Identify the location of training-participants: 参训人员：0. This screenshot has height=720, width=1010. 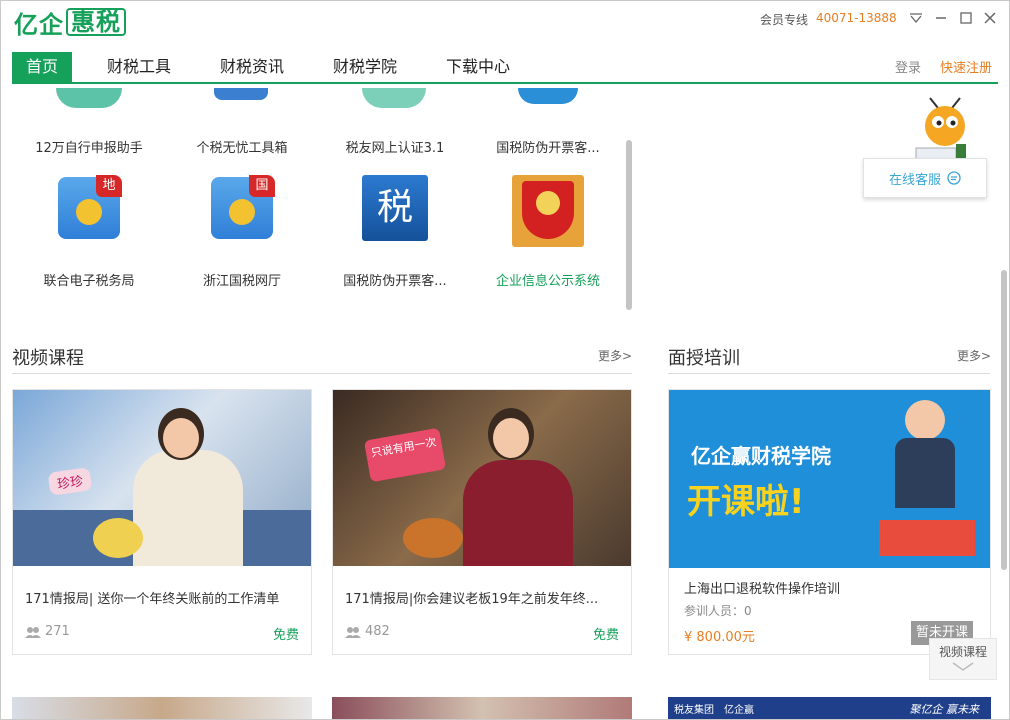
(718, 611).